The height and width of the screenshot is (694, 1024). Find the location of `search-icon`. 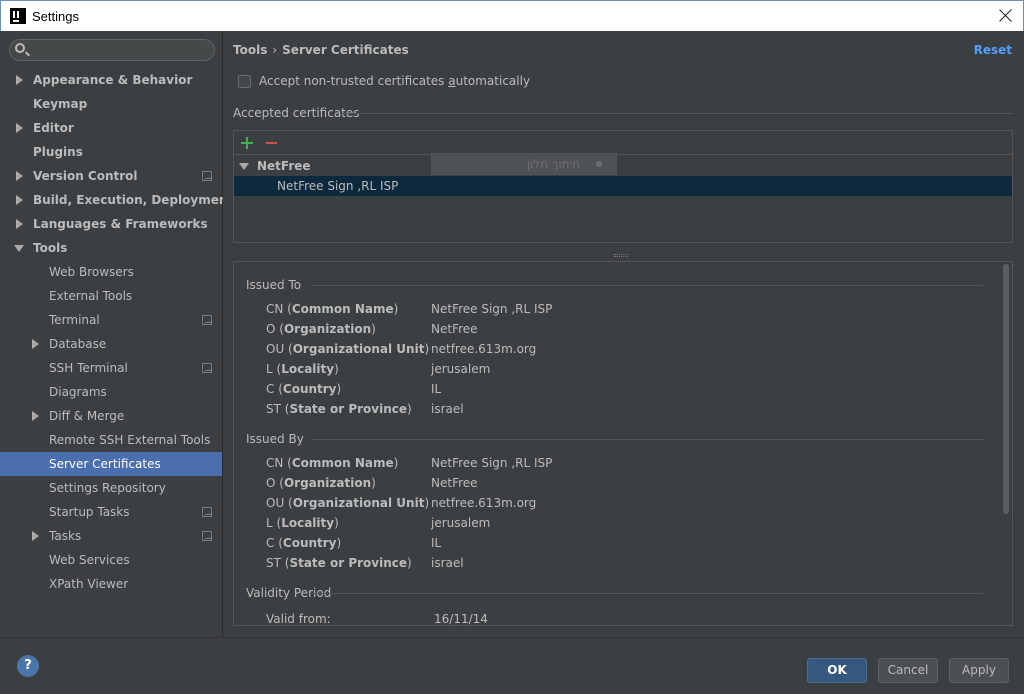

search-icon is located at coordinates (20, 48).